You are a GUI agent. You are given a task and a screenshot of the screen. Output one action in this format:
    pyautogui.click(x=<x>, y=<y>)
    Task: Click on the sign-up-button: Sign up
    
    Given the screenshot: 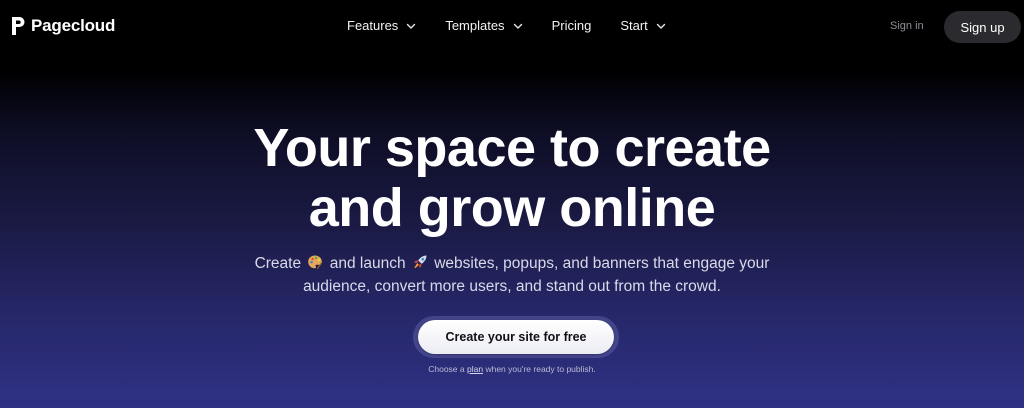 What is the action you would take?
    pyautogui.click(x=982, y=27)
    